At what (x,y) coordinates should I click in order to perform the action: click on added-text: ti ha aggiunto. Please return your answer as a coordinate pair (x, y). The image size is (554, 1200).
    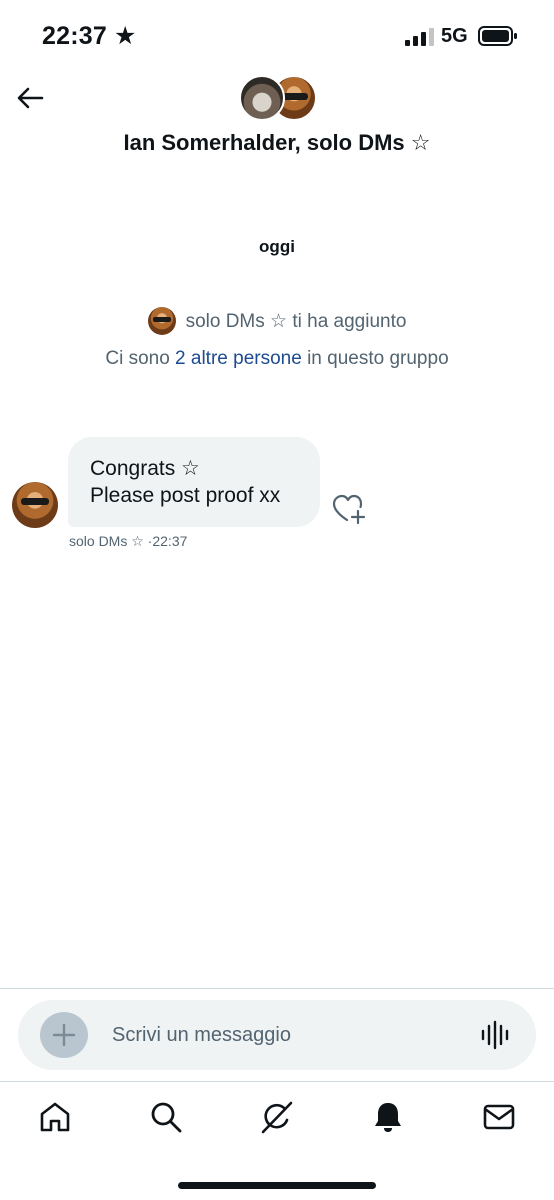
    Looking at the image, I should click on (349, 321).